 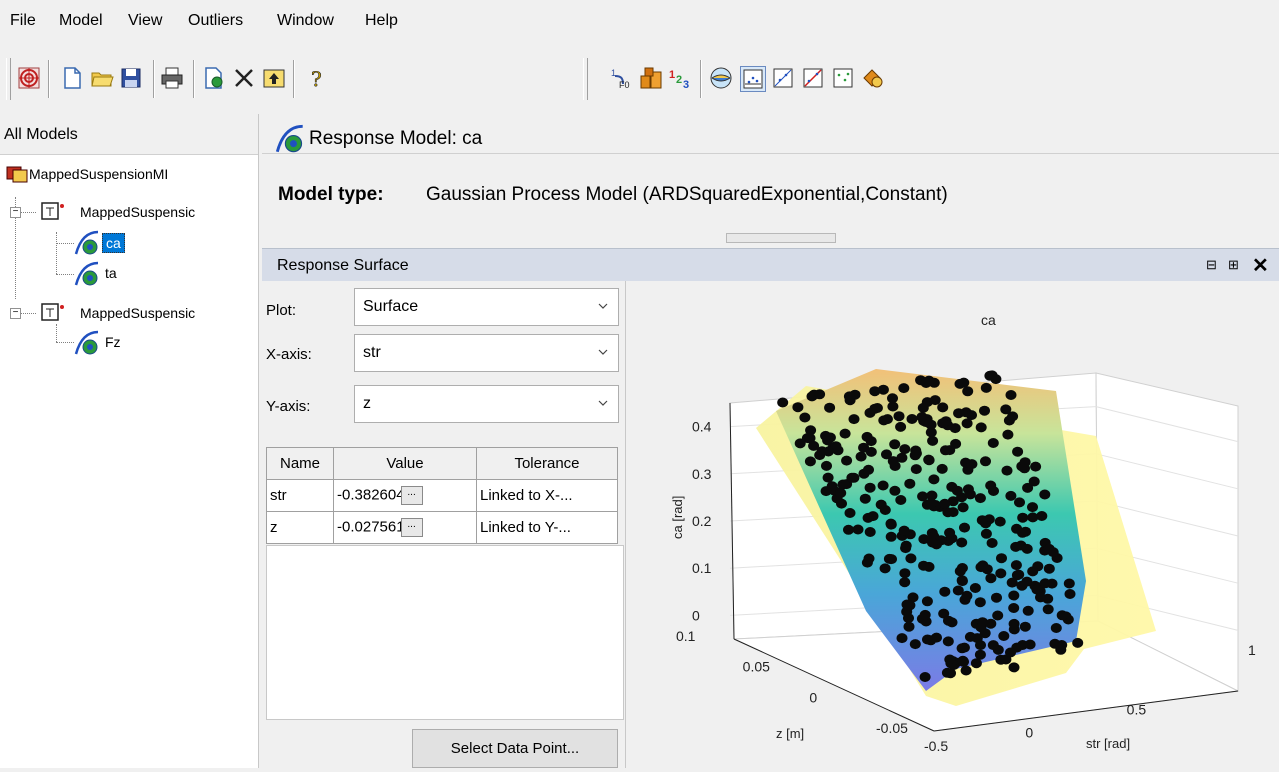 I want to click on xaxis-select: str, so click(x=486, y=353).